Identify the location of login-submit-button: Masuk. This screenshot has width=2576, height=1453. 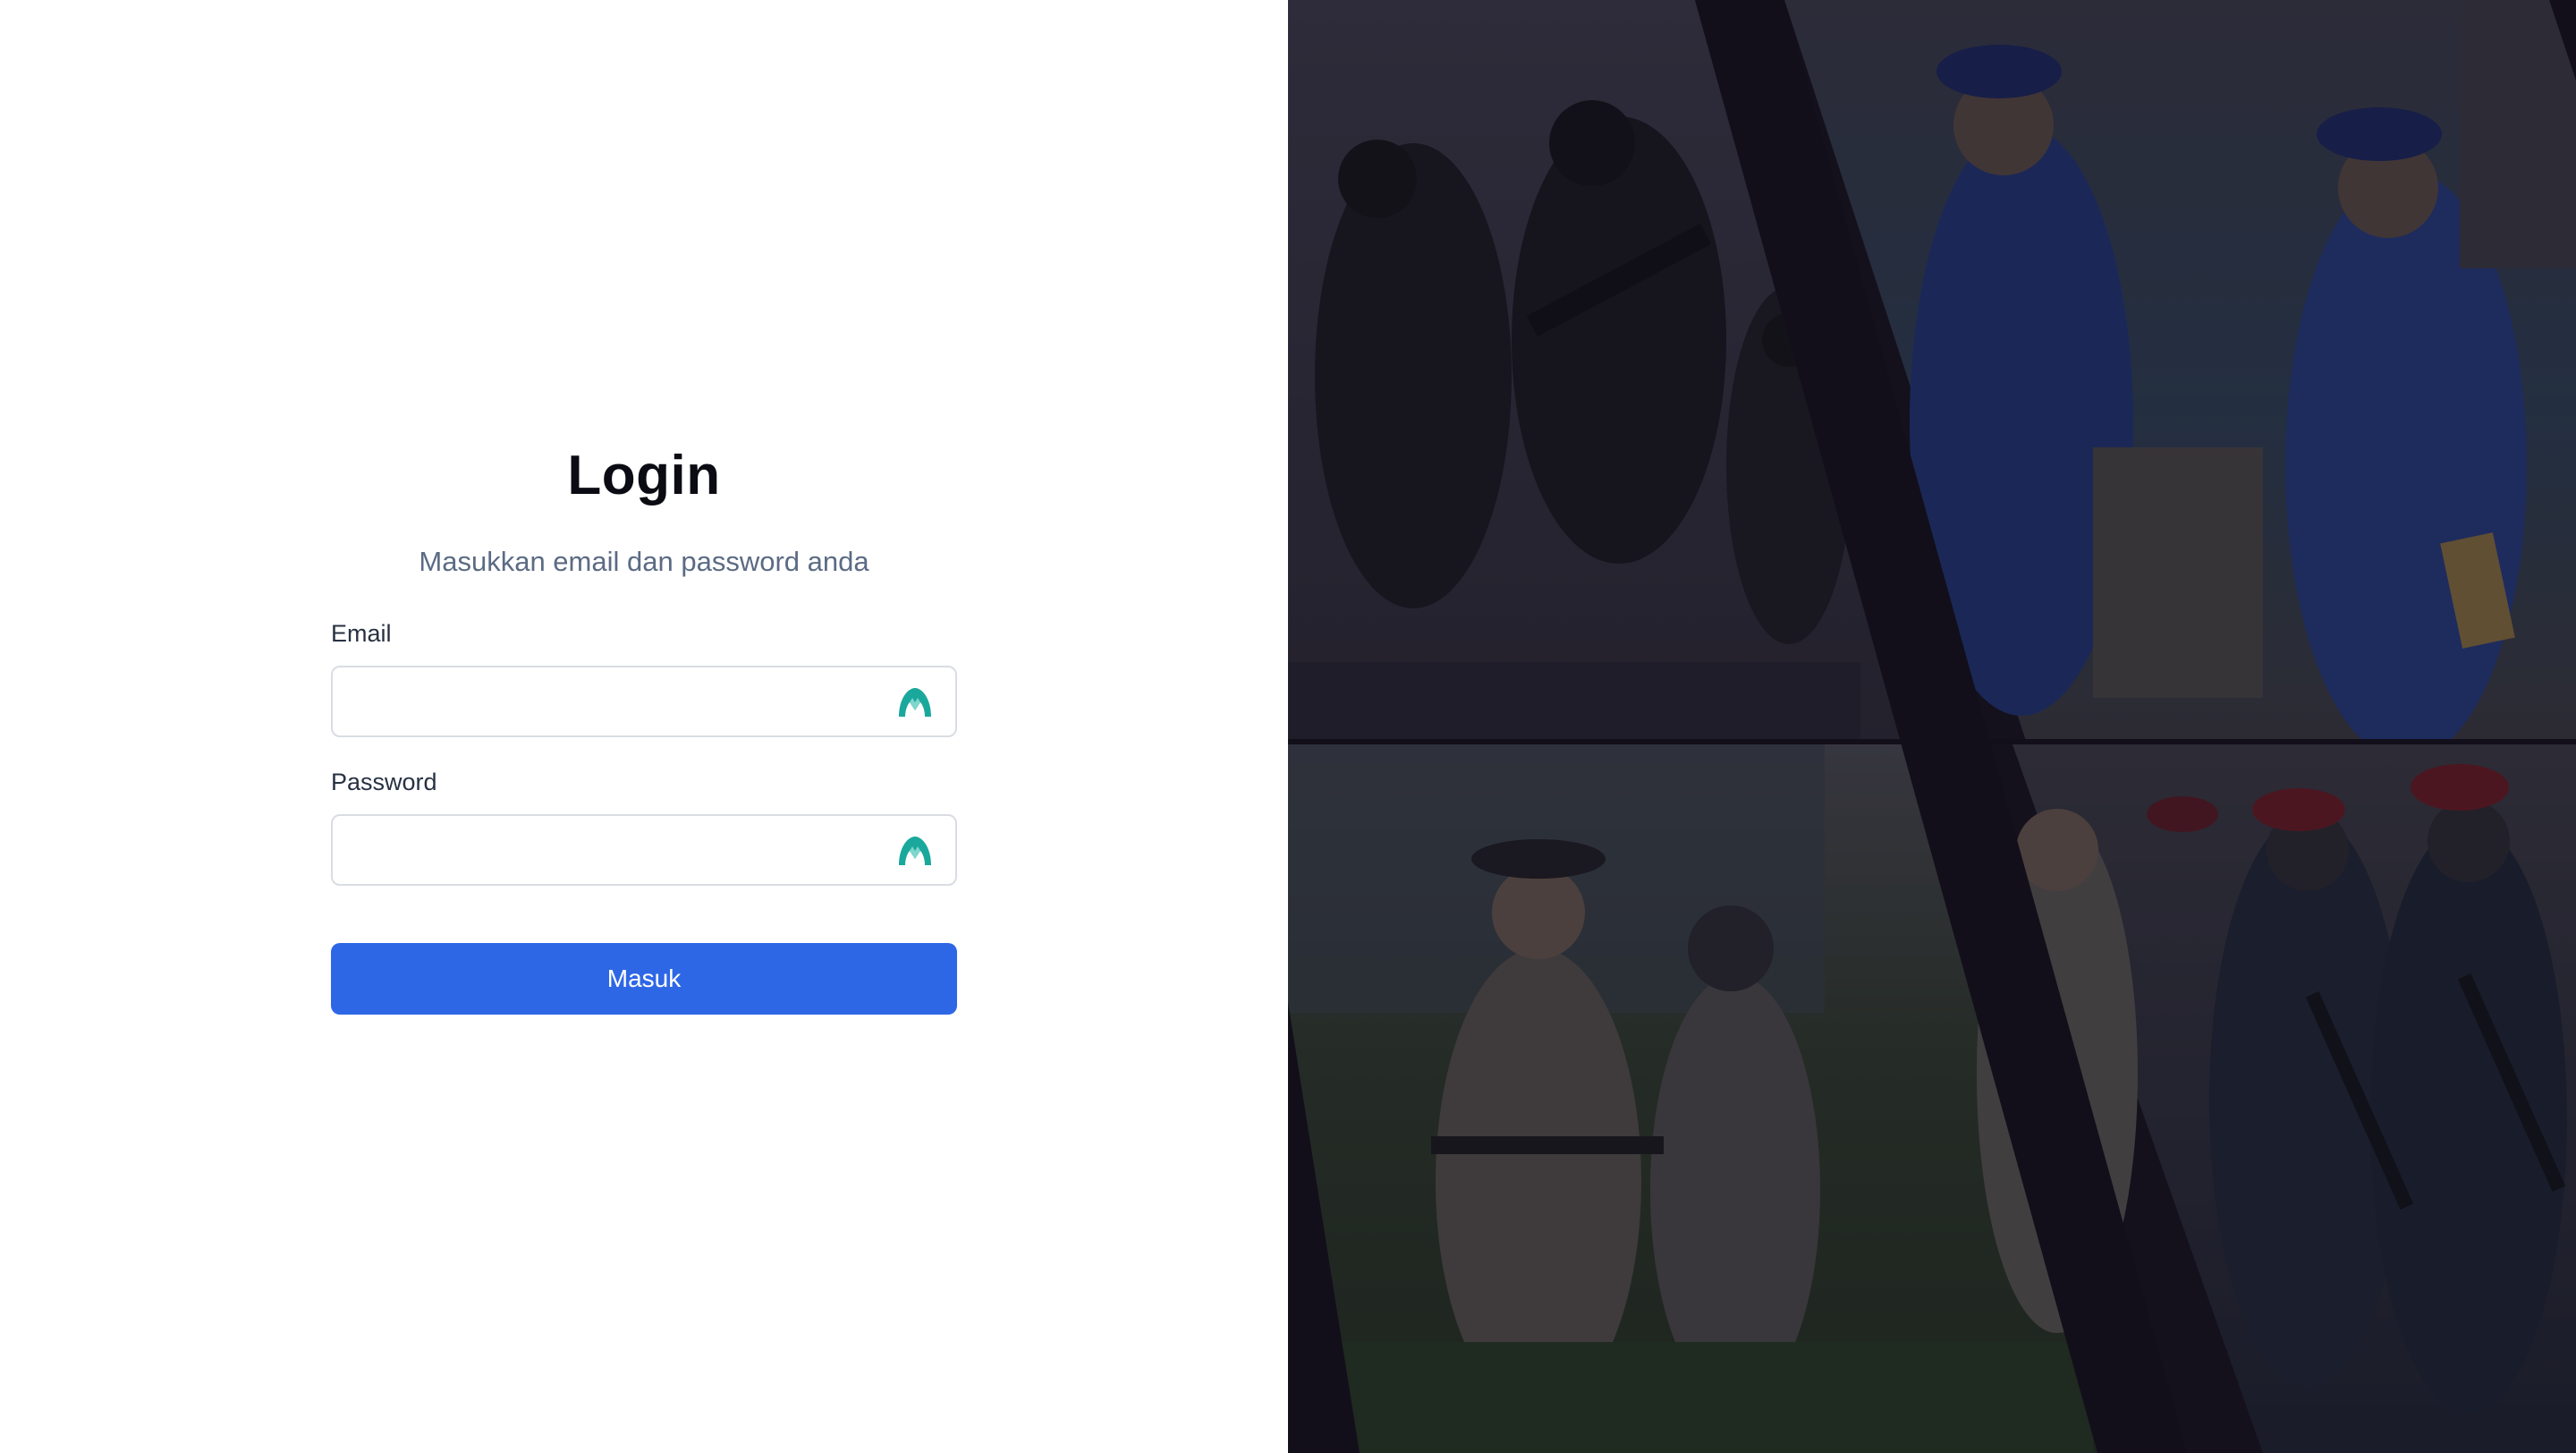
(644, 979).